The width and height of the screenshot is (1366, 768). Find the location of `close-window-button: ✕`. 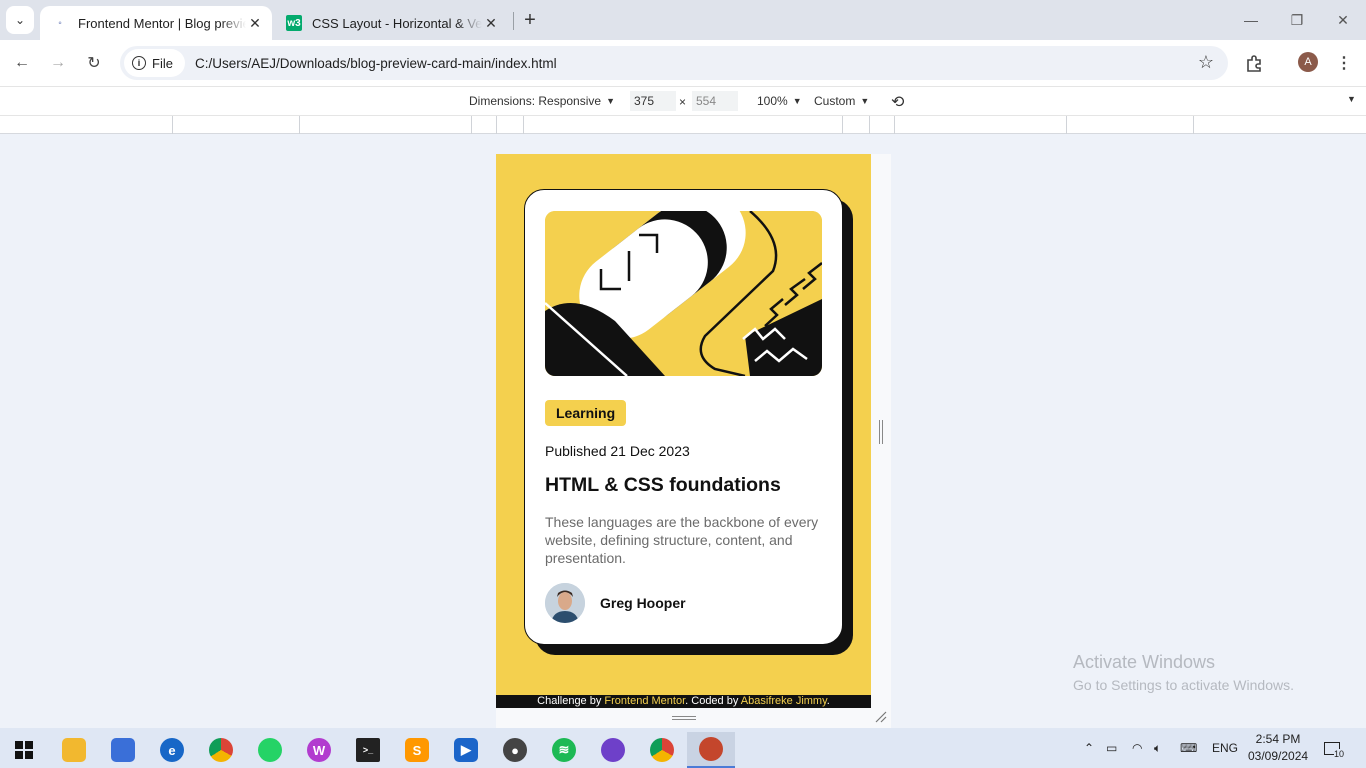

close-window-button: ✕ is located at coordinates (1343, 20).